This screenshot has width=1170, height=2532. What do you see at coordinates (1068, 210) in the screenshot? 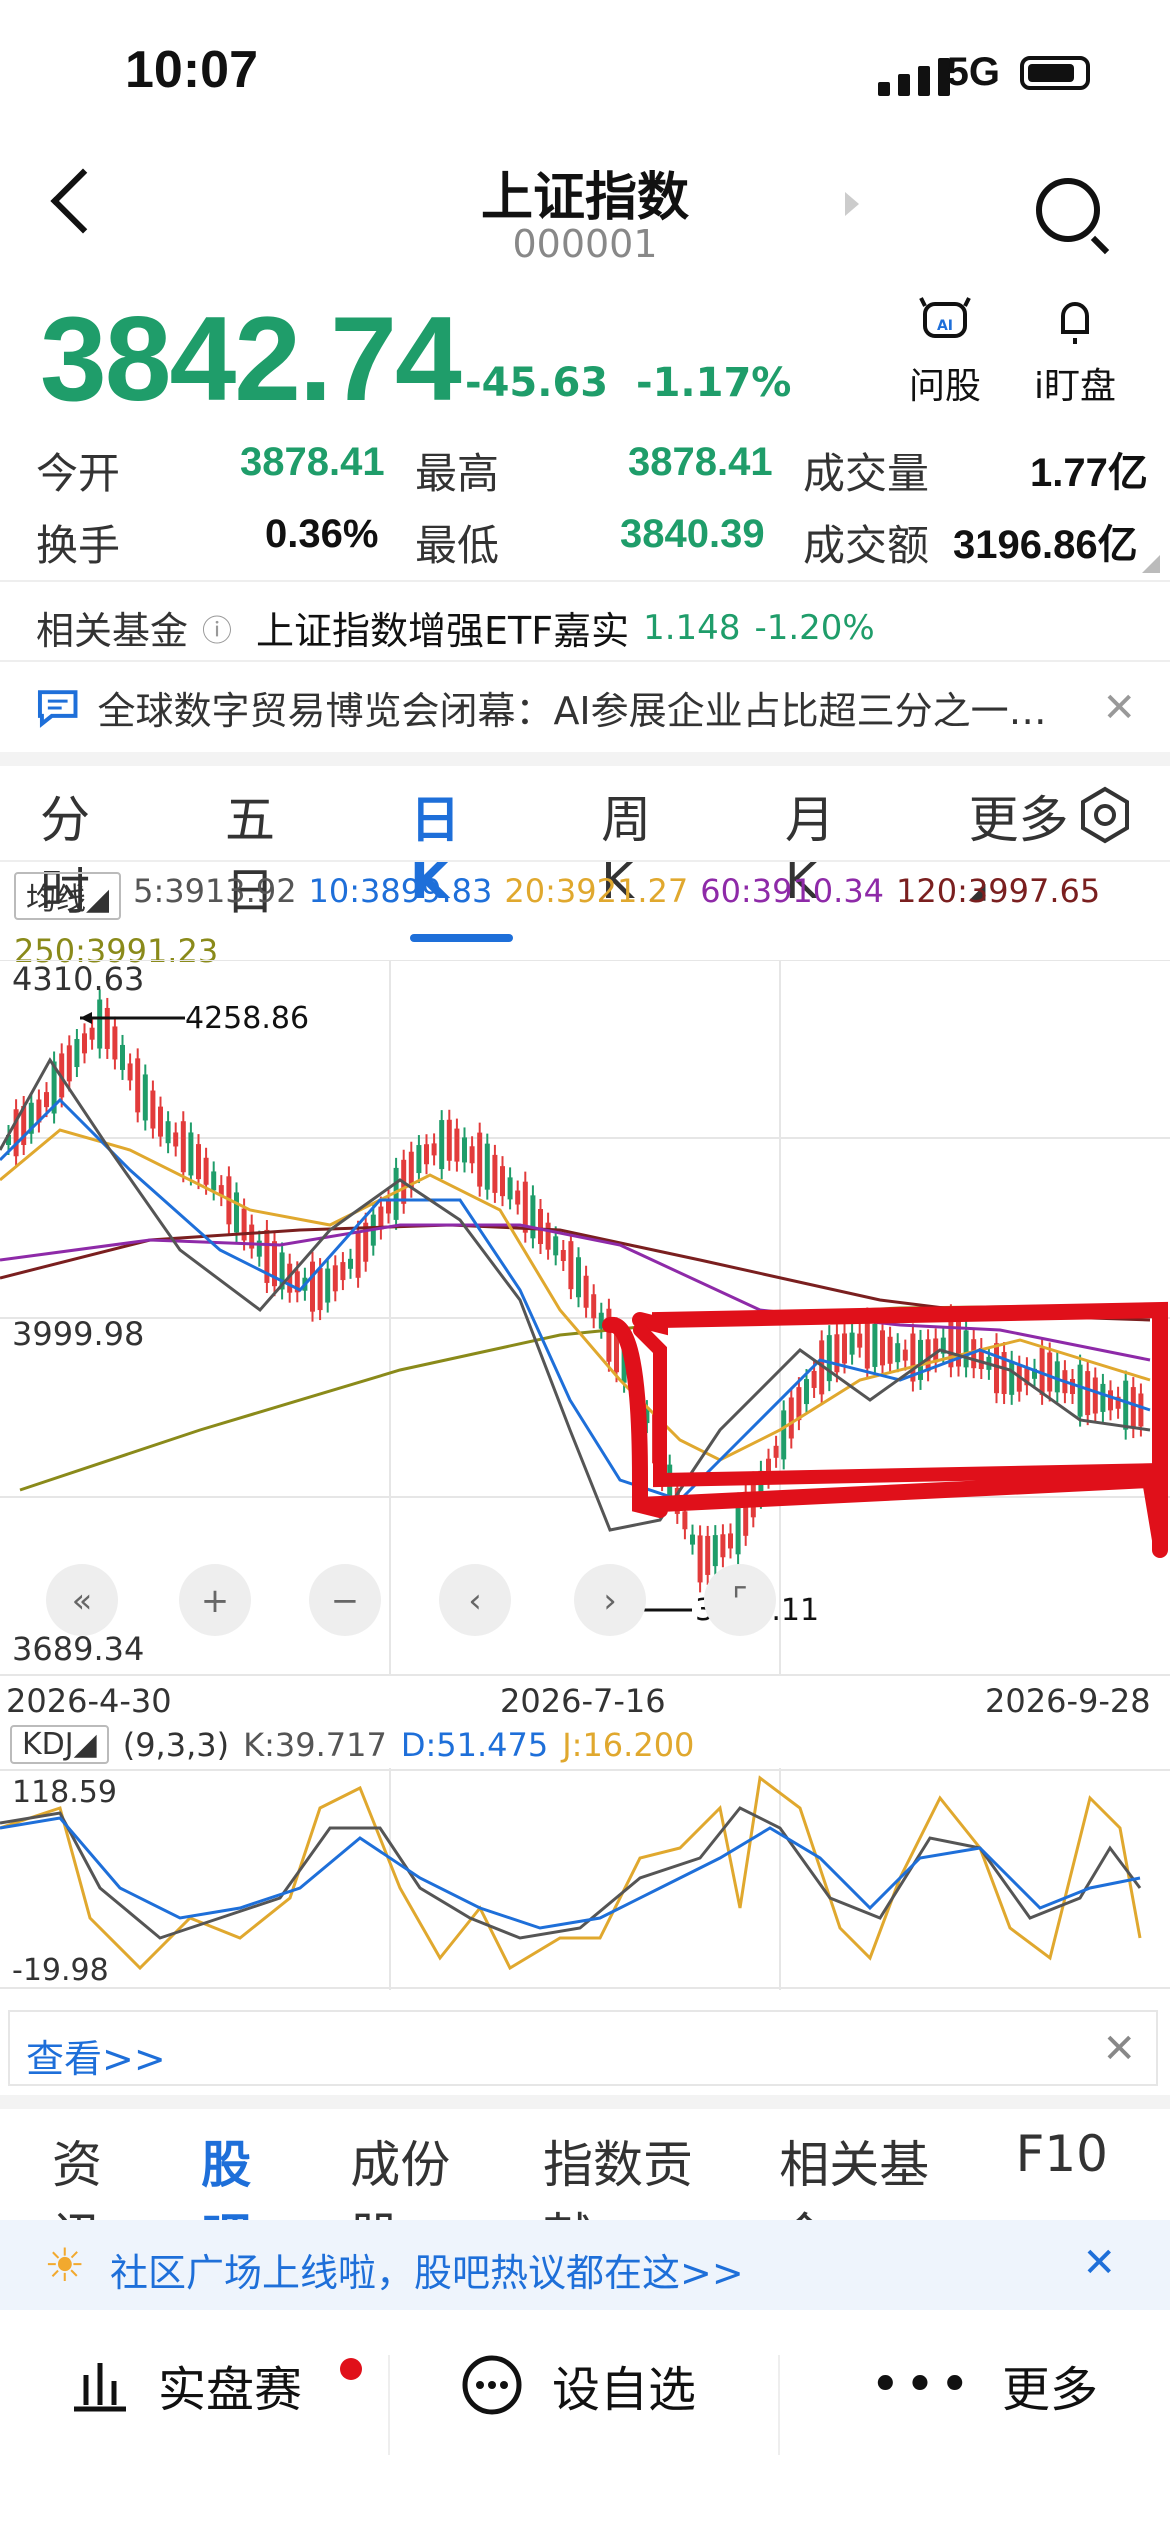
I see `search-icon` at bounding box center [1068, 210].